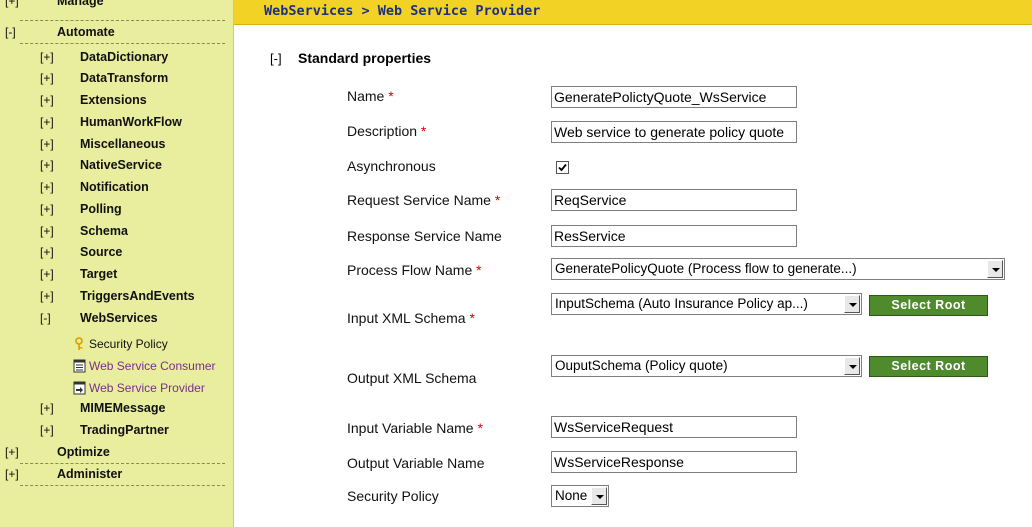 The width and height of the screenshot is (1032, 527). Describe the element at coordinates (131, 122) in the screenshot. I see `sidebar-item-label: HumanWorkFlow` at that location.